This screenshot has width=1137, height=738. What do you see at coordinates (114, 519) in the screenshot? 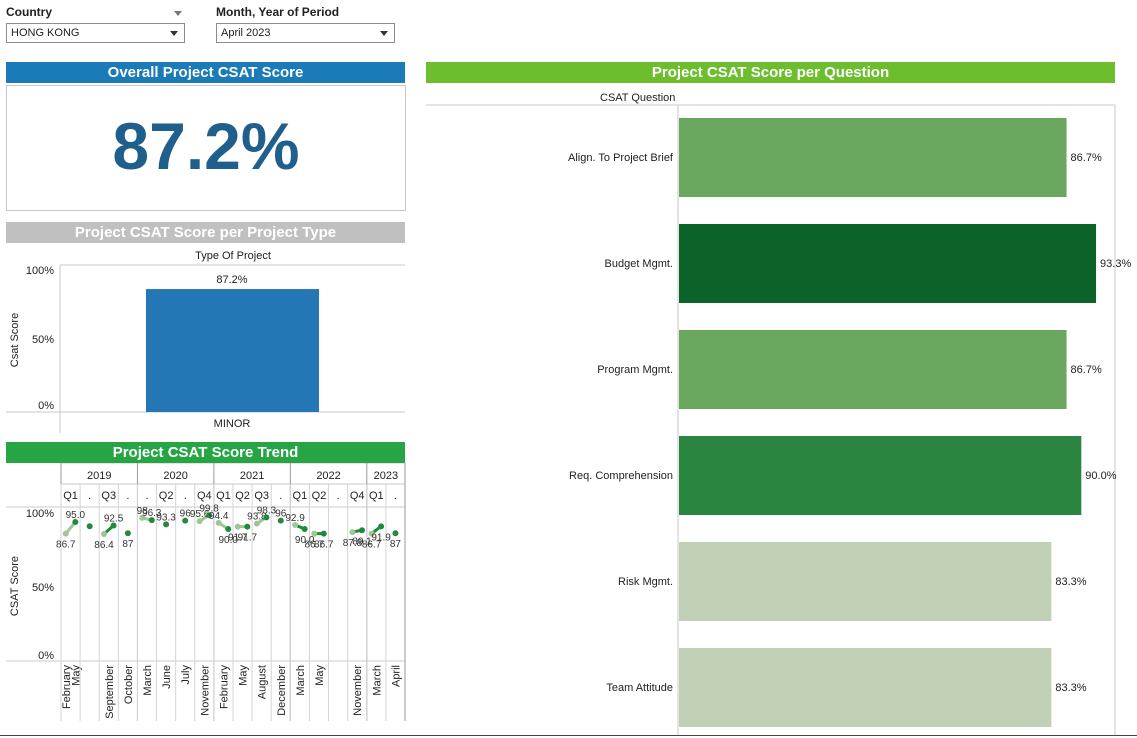
I see `trend-point-label: 92.5` at bounding box center [114, 519].